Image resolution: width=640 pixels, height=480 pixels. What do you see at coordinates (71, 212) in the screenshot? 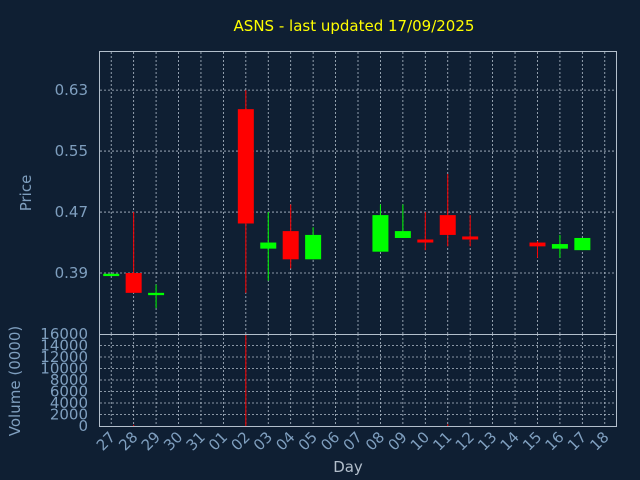
I see `price-tick-label: 0.47` at bounding box center [71, 212].